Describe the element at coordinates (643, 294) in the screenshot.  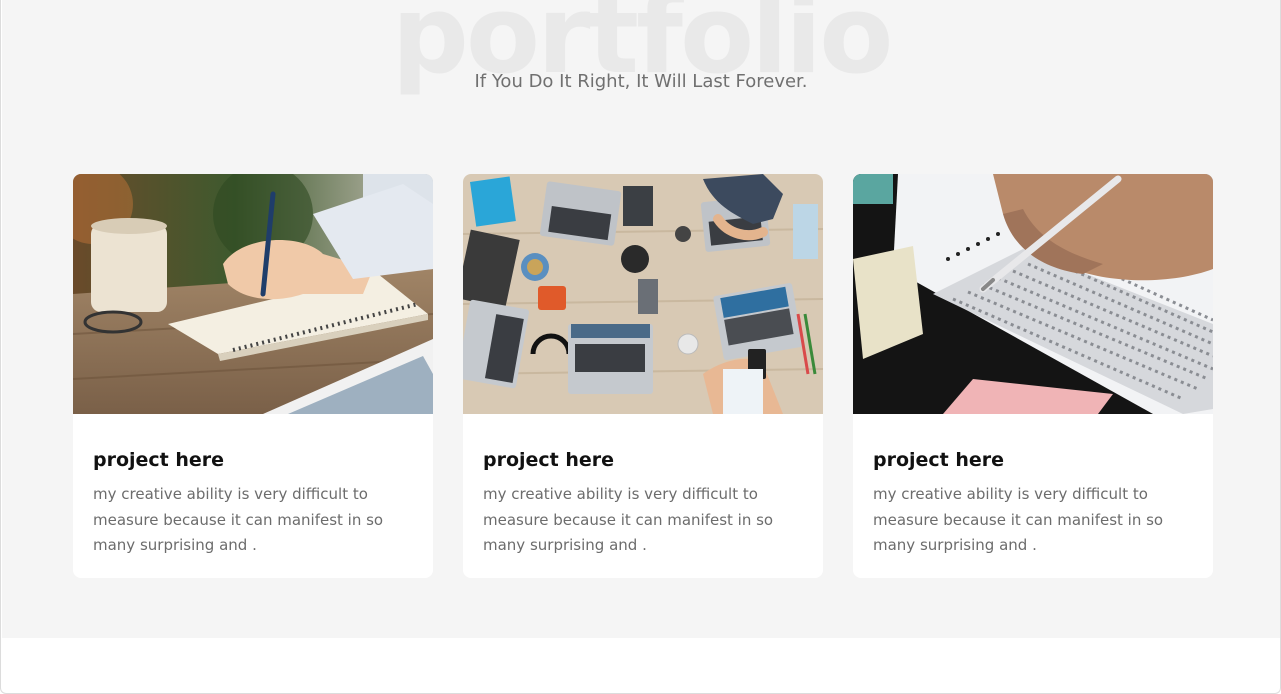
I see `project-image-team-laptops` at that location.